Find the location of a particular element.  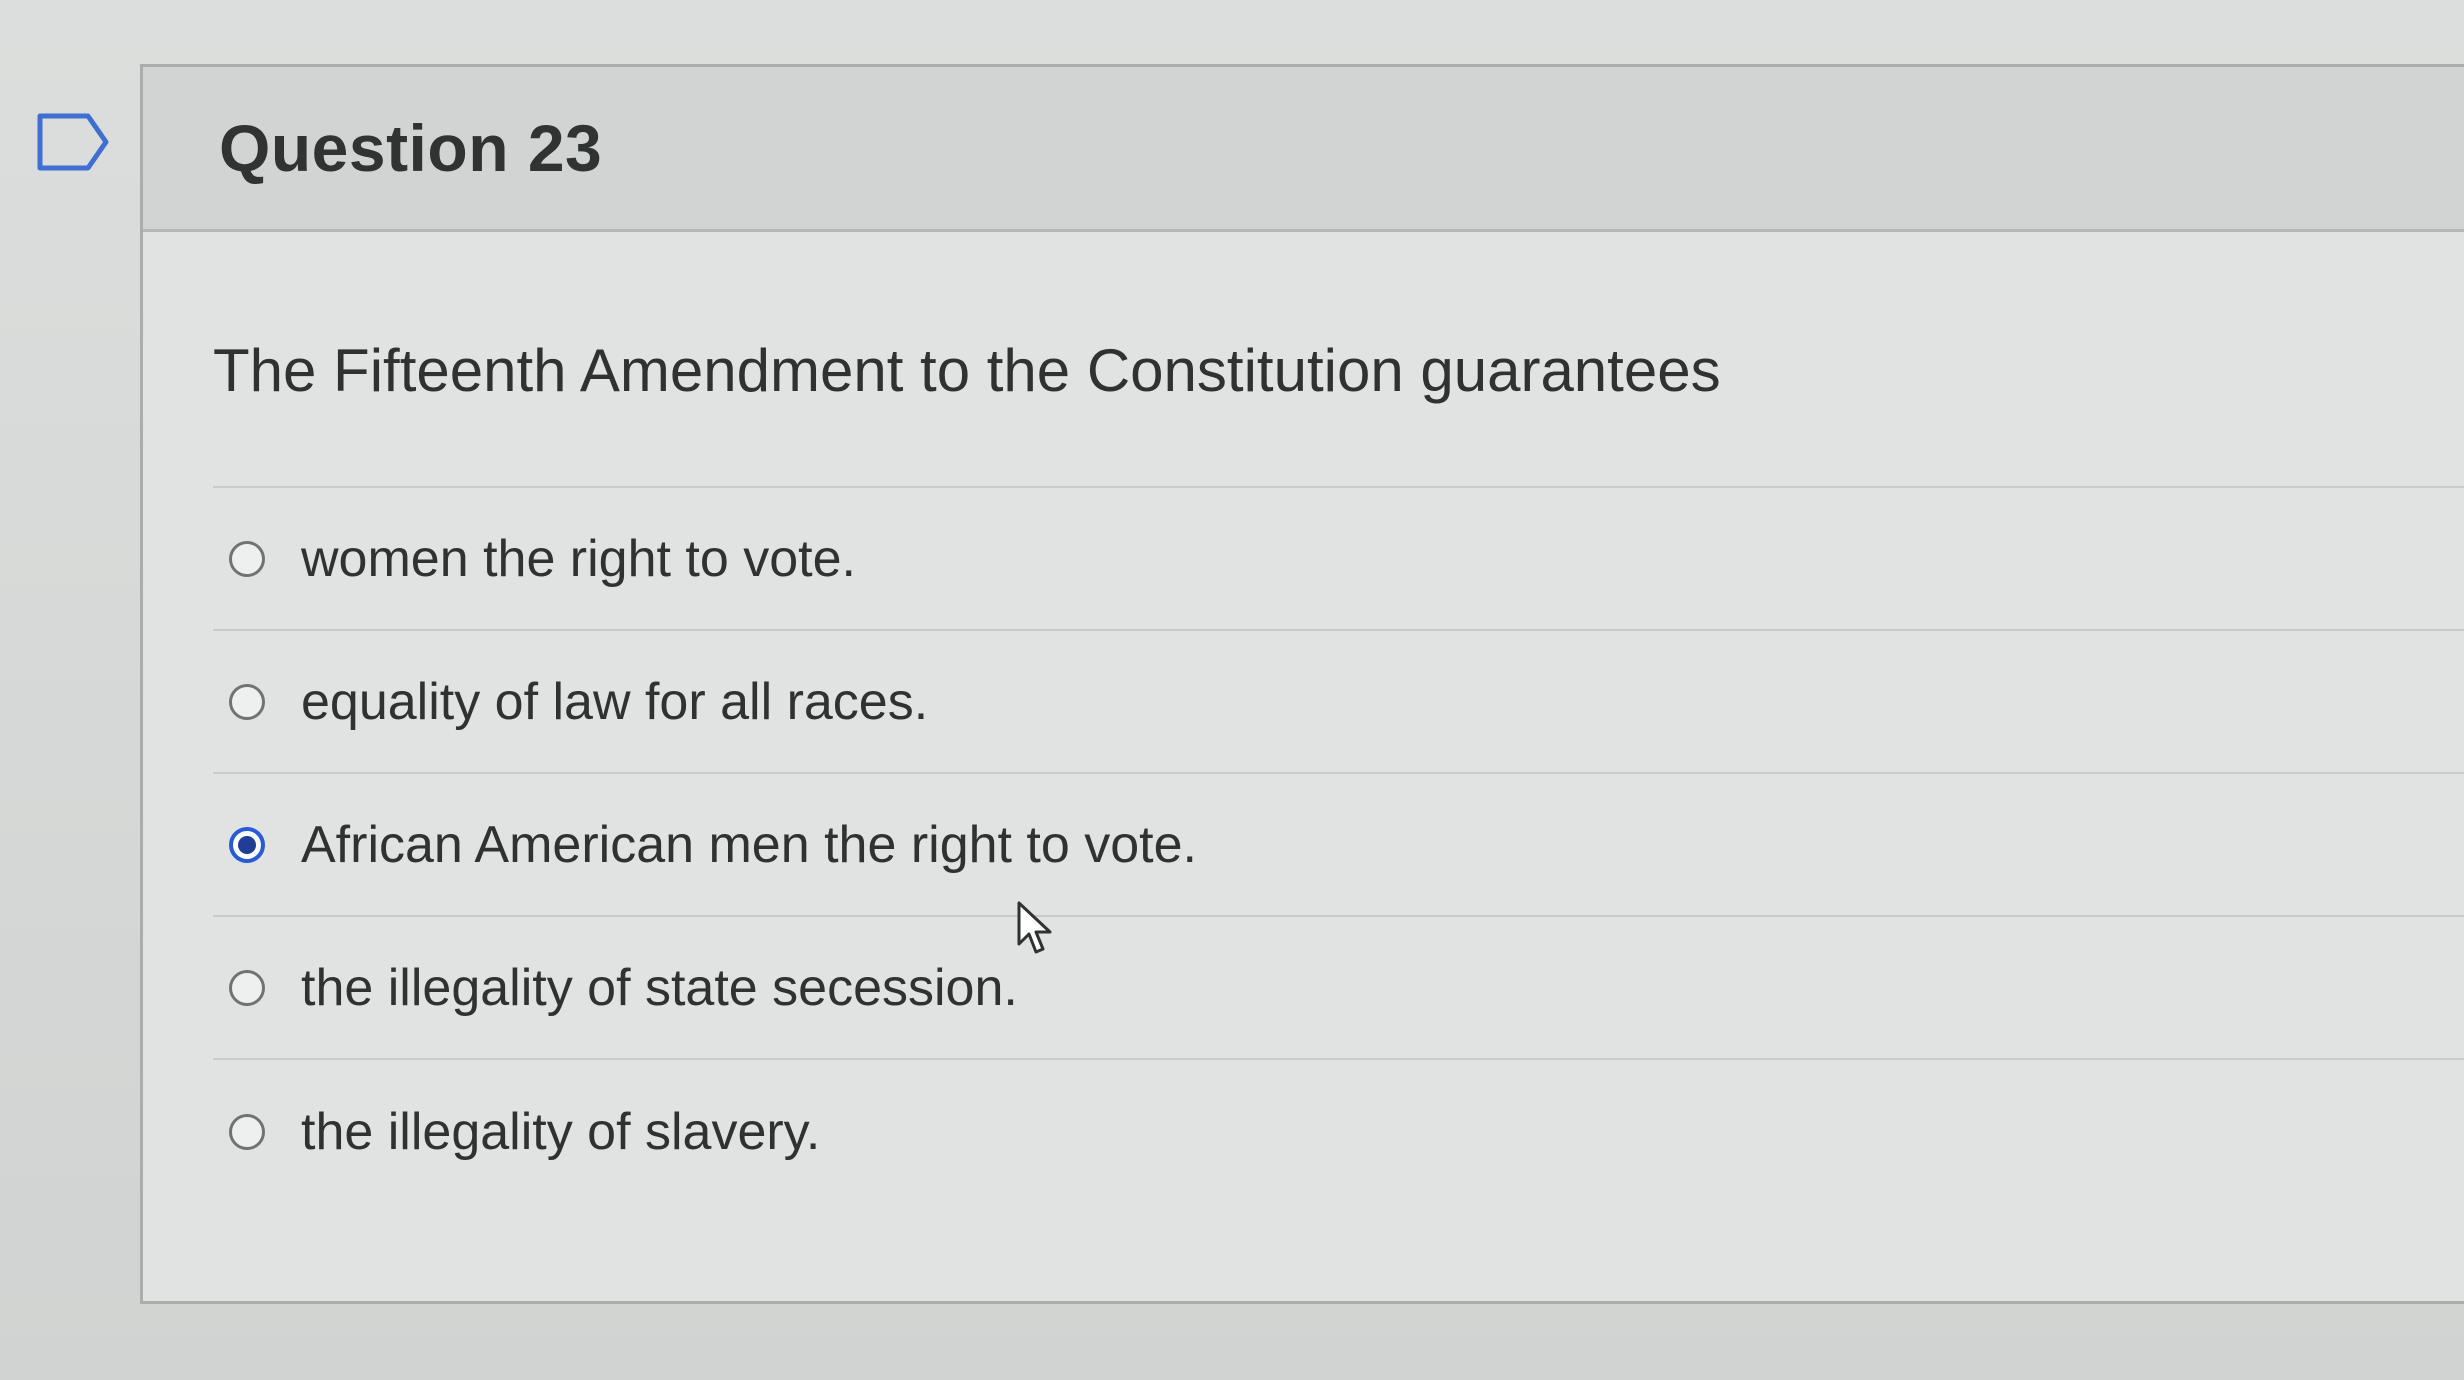

answer-option: equality of law for all races. is located at coordinates (1338, 702).